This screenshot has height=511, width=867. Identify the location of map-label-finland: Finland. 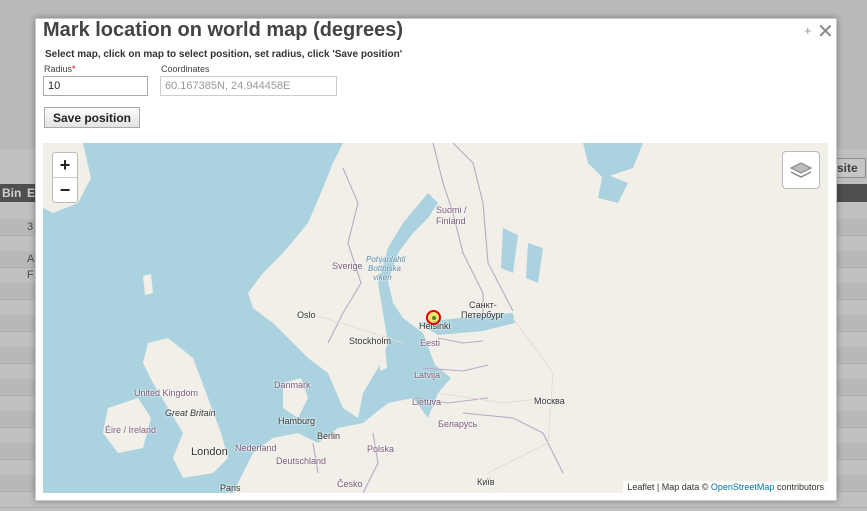
(451, 221).